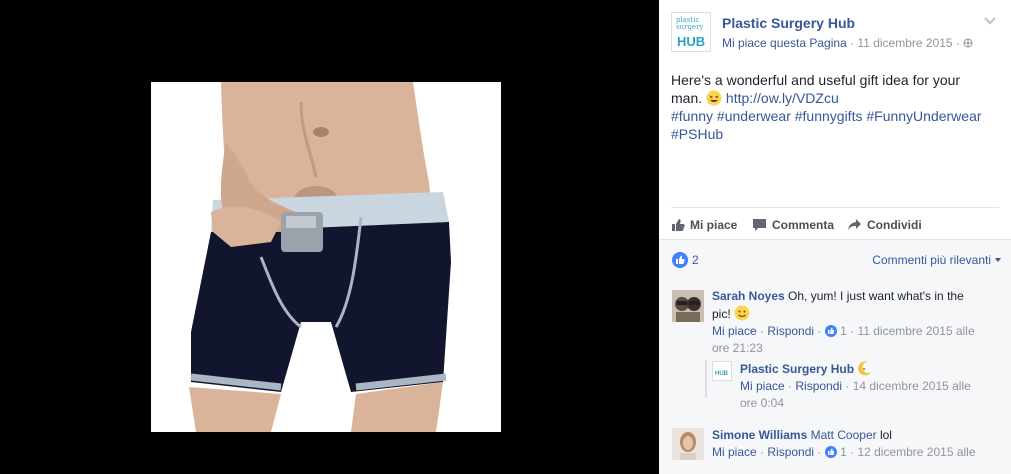  I want to click on reactions-count: 2, so click(685, 260).